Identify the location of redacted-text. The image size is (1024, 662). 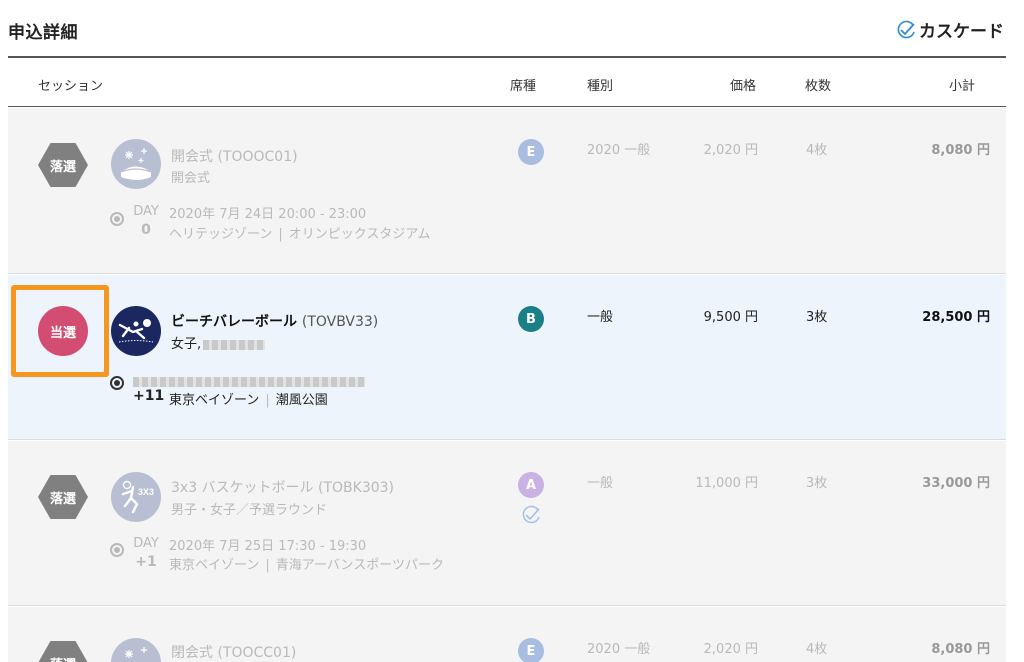
(234, 344).